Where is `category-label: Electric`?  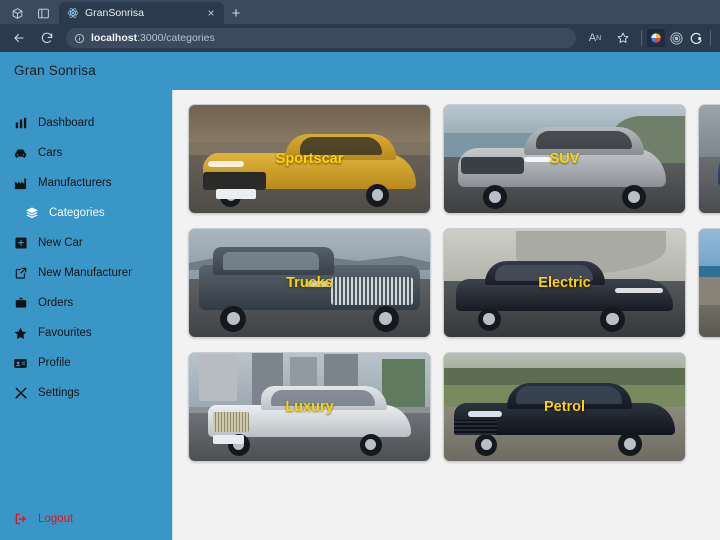 category-label: Electric is located at coordinates (564, 283).